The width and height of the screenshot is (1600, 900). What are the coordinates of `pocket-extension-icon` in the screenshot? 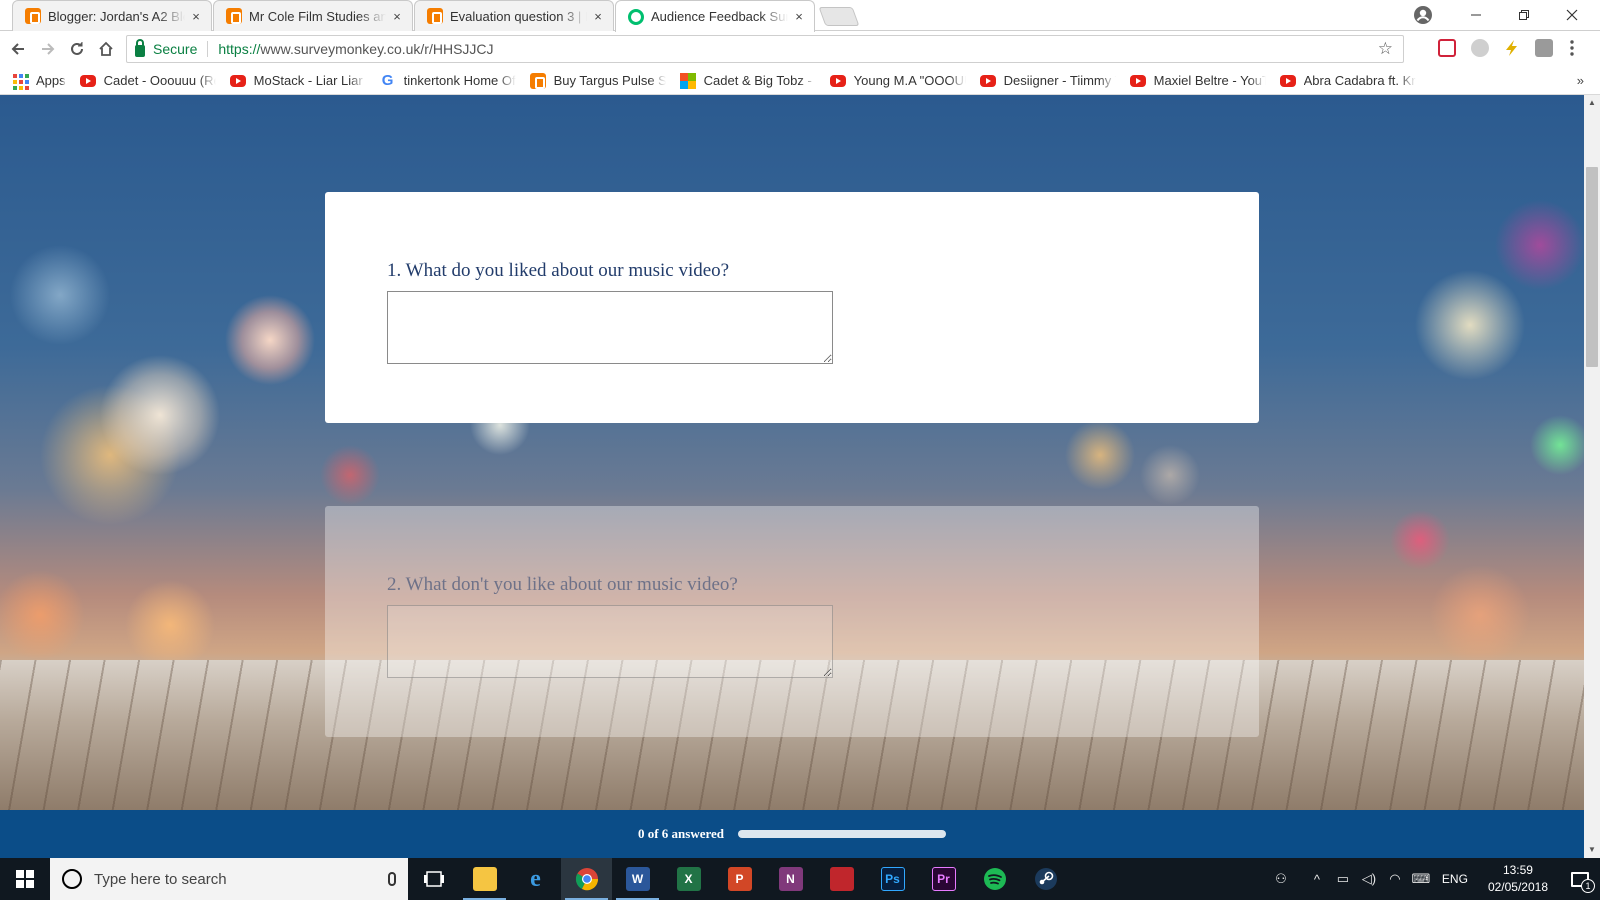 It's located at (1447, 48).